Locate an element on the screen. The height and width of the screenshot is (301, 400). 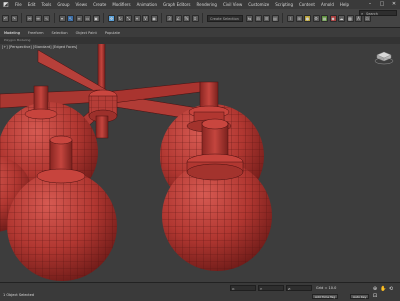
window-crossing-icon: ▣ is located at coordinates (96, 18).